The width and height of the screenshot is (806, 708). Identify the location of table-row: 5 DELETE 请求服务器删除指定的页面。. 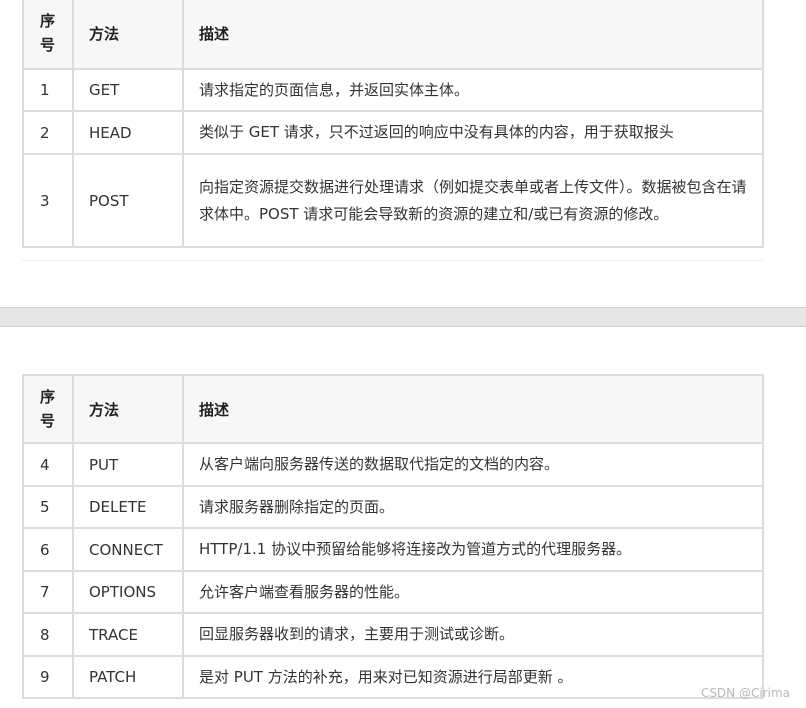
(393, 507).